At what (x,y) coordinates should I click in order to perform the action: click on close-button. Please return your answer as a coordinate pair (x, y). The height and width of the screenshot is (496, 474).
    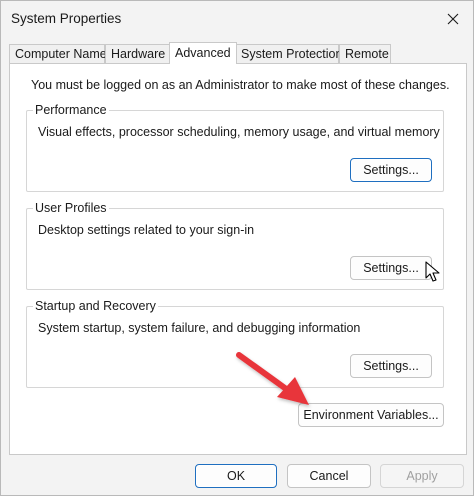
    Looking at the image, I should click on (453, 19).